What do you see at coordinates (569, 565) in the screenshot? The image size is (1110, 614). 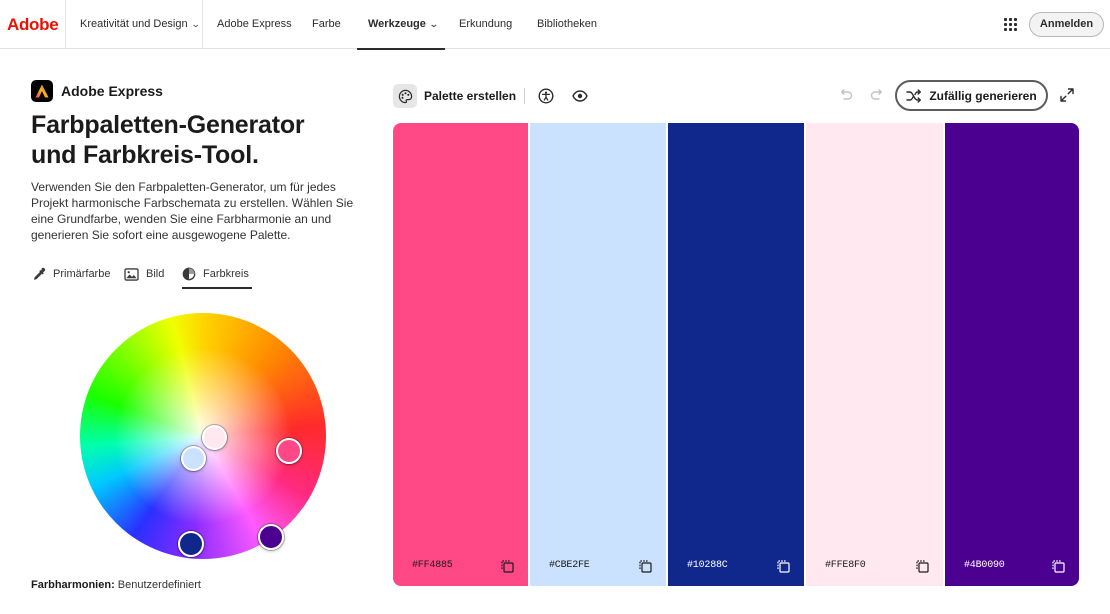 I see `swatch-hex-code: #CBE2FE` at bounding box center [569, 565].